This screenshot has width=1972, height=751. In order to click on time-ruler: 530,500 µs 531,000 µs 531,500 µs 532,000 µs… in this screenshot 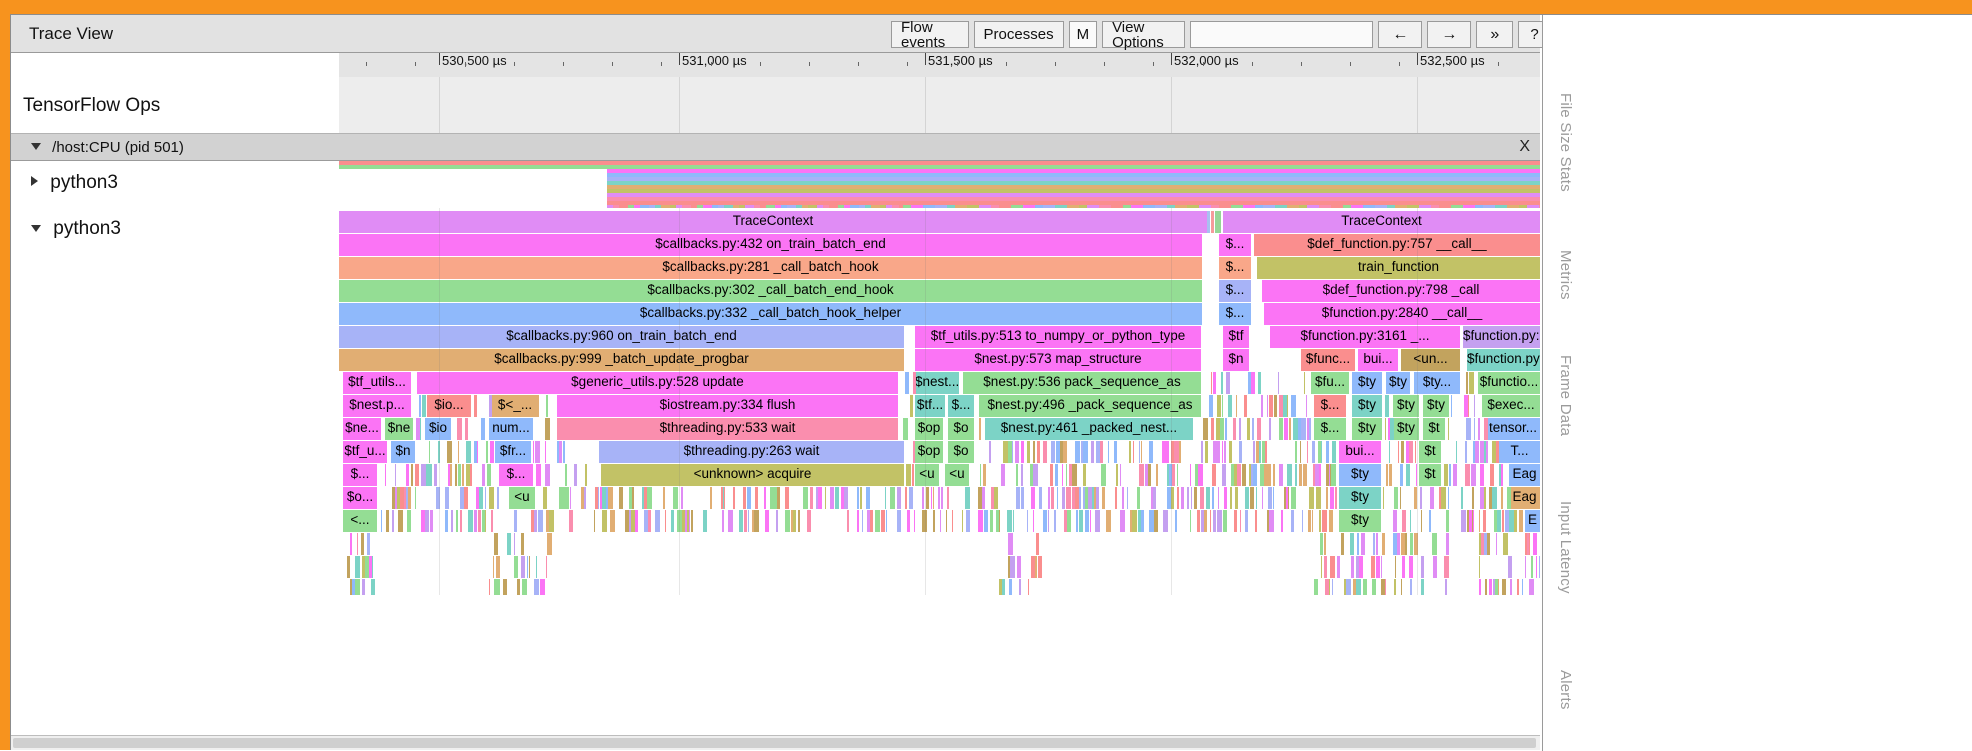, I will do `click(779, 65)`.